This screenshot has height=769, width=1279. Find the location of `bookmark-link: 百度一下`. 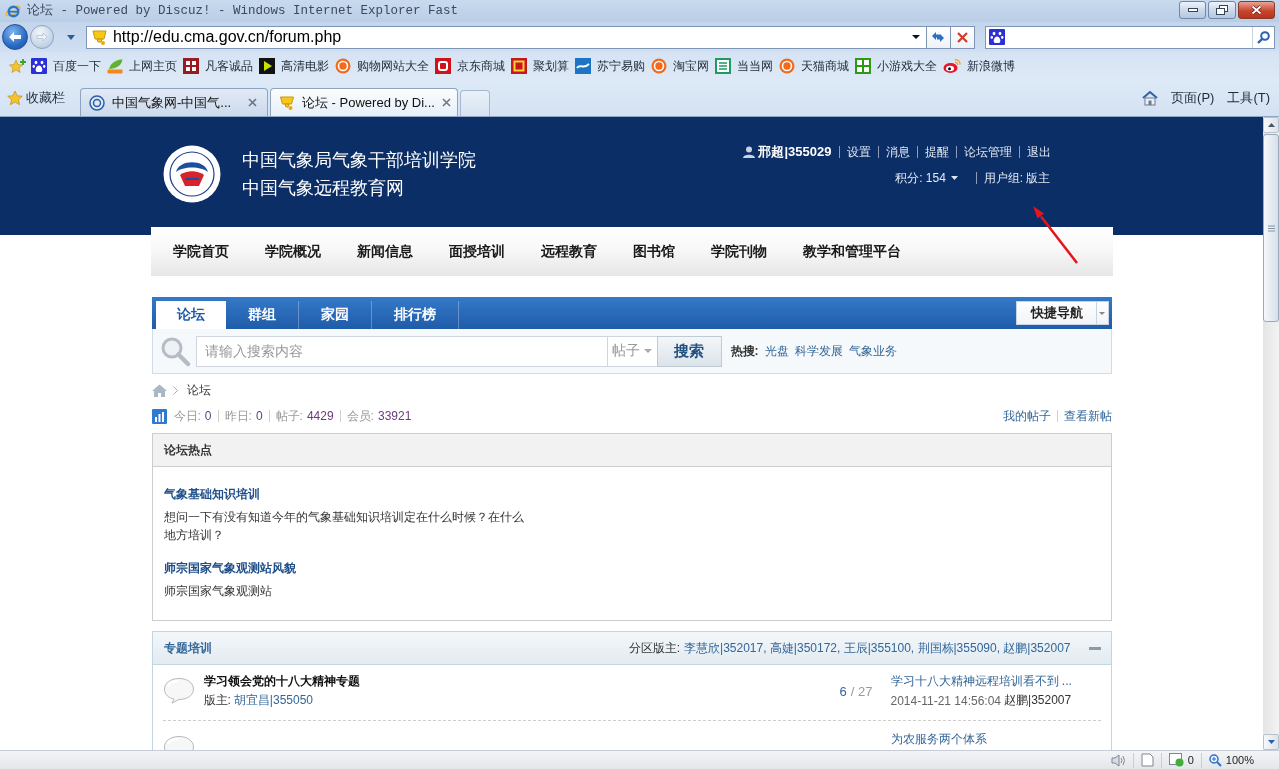

bookmark-link: 百度一下 is located at coordinates (66, 66).